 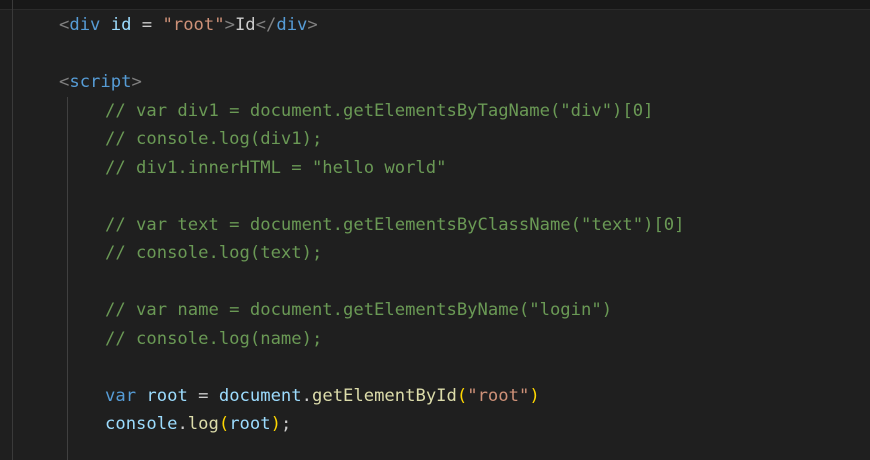 What do you see at coordinates (141, 424) in the screenshot?
I see `object-console: console` at bounding box center [141, 424].